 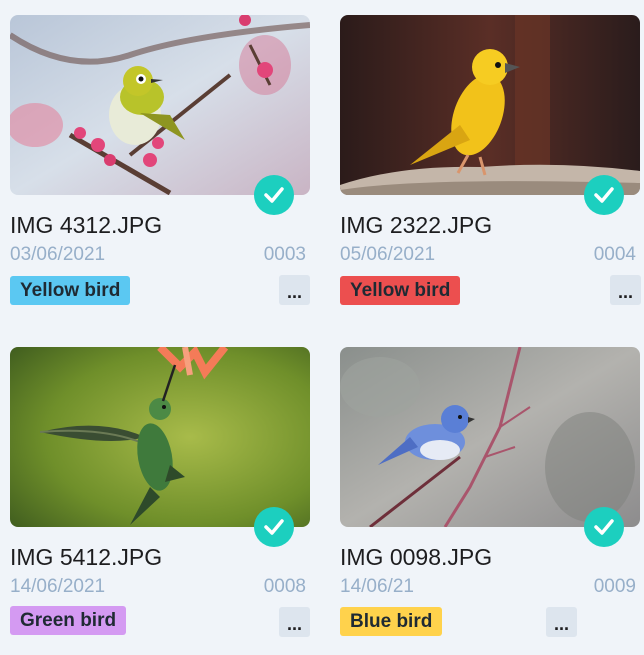 What do you see at coordinates (58, 586) in the screenshot?
I see `file-date: 14/06/2021` at bounding box center [58, 586].